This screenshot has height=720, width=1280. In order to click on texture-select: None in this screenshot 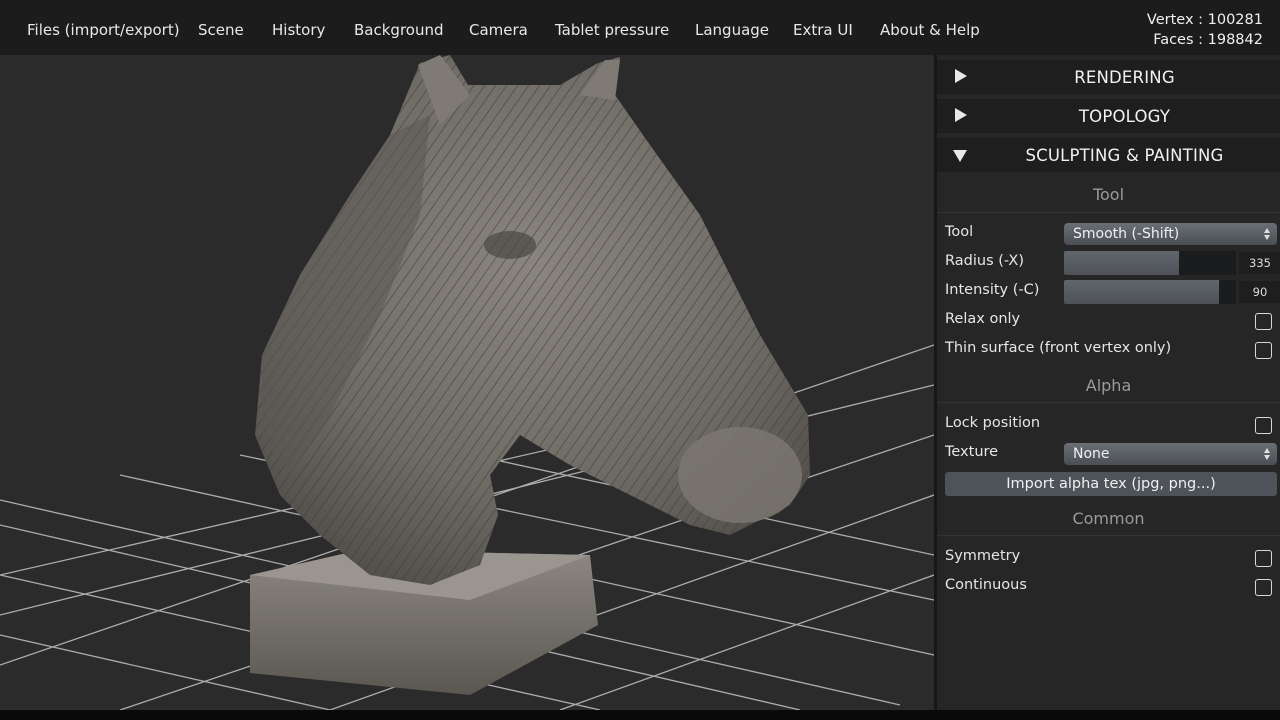, I will do `click(1170, 454)`.